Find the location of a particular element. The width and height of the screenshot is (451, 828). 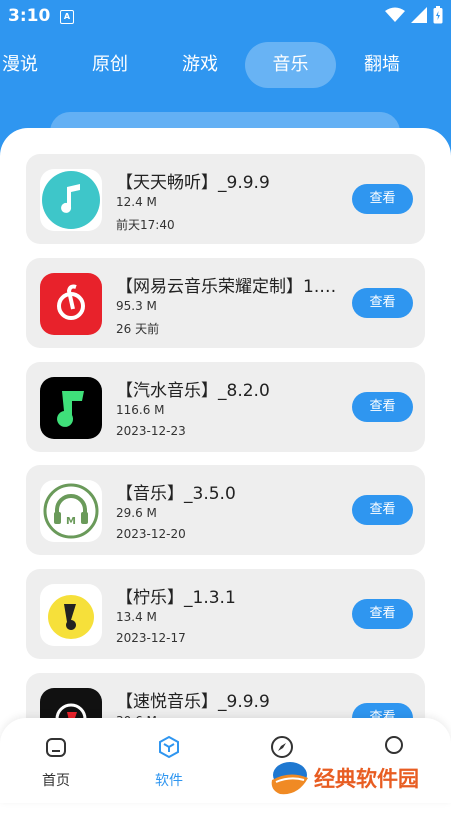

headphones-icon: M is located at coordinates (71, 511).